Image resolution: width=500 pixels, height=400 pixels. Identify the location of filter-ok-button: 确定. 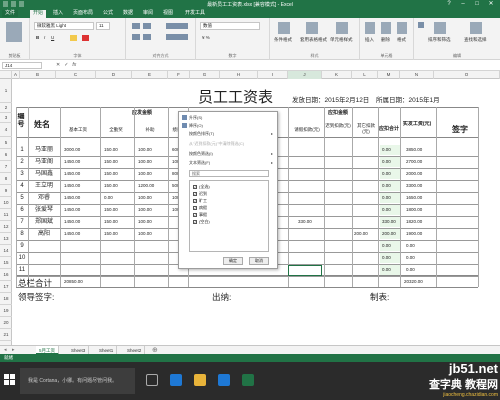
(233, 261).